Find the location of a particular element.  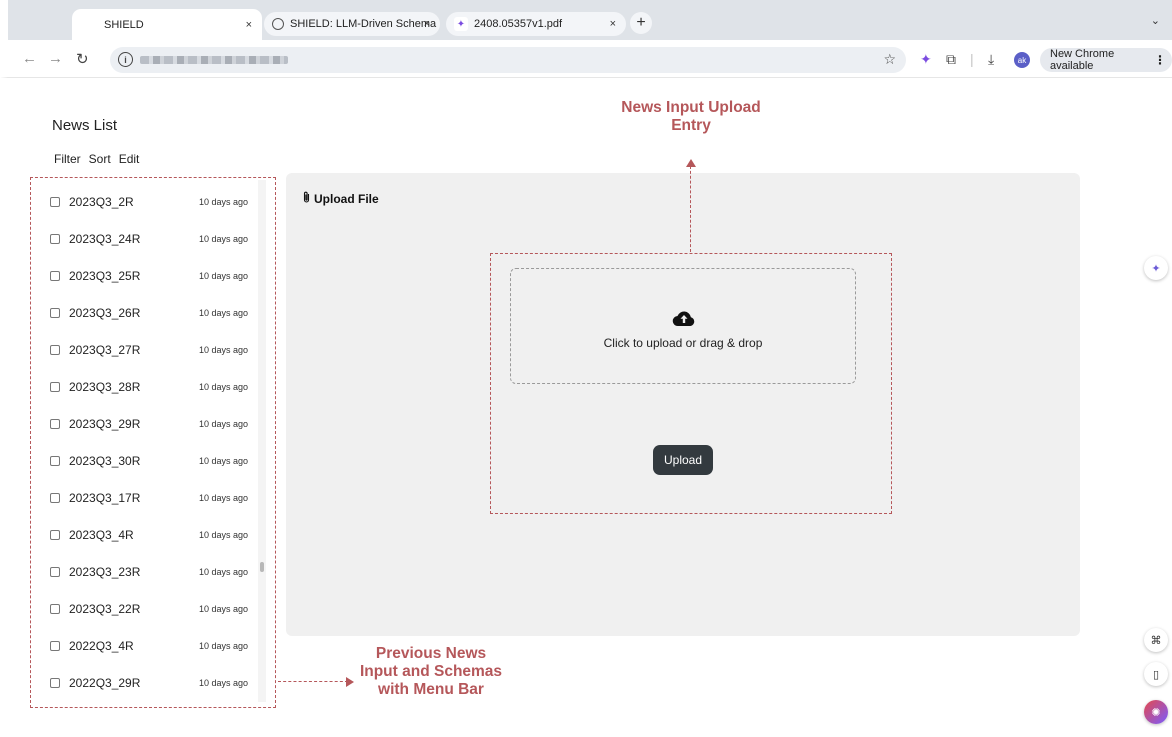

paperclip-icon is located at coordinates (306, 198).